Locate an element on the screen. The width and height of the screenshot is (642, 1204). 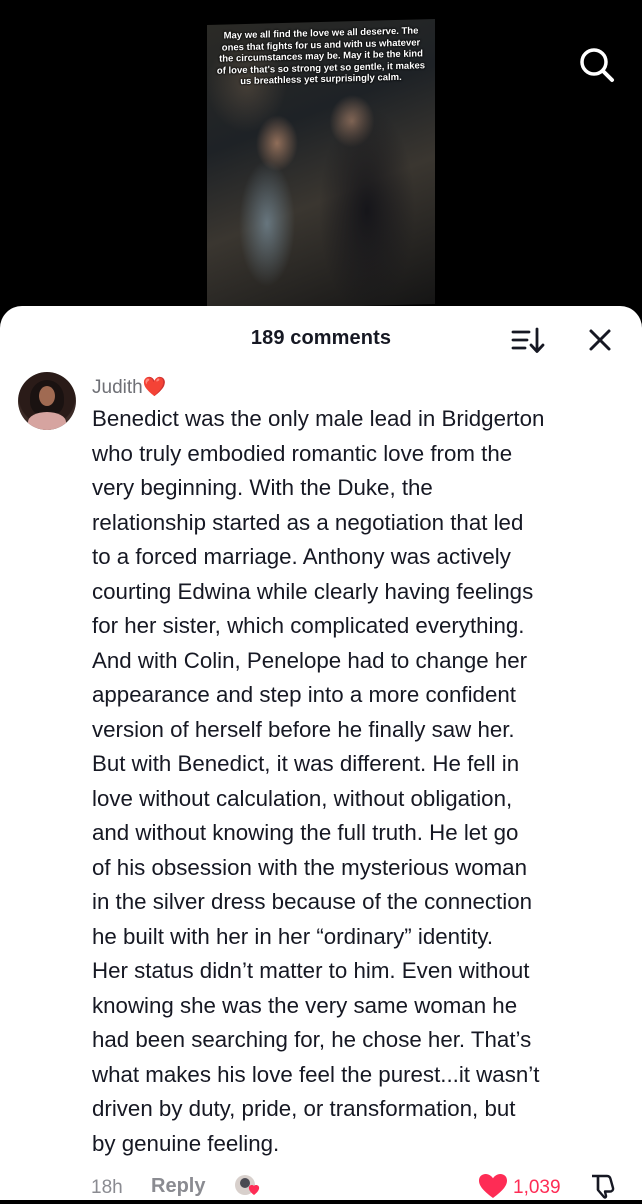
comment-username: Judith❤️ is located at coordinates (129, 387).